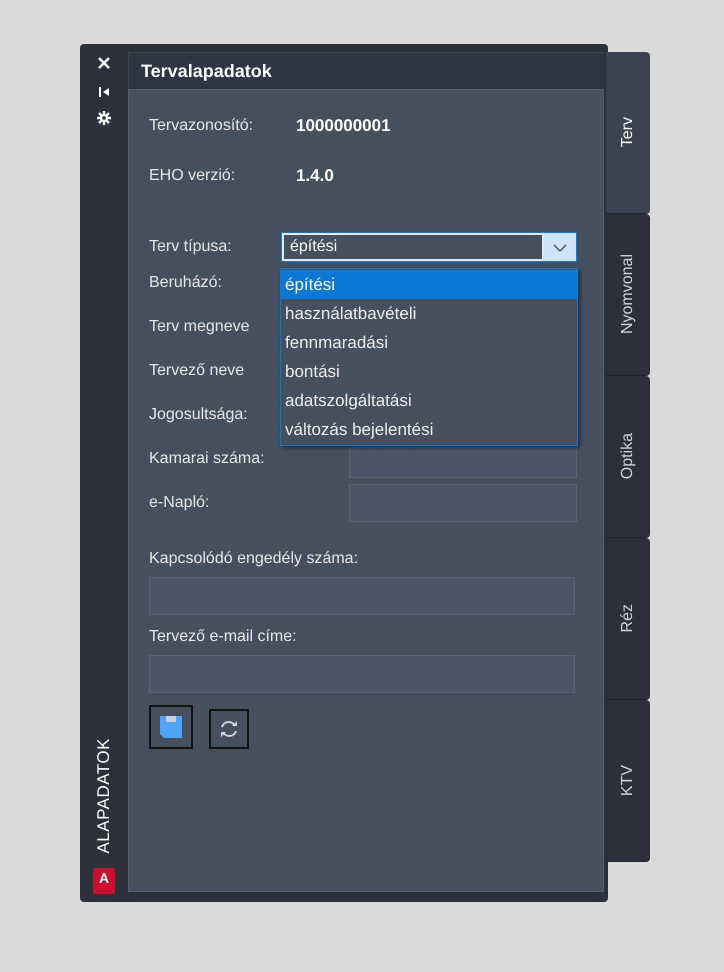 The image size is (724, 972). I want to click on side-tab: KTV, so click(628, 781).